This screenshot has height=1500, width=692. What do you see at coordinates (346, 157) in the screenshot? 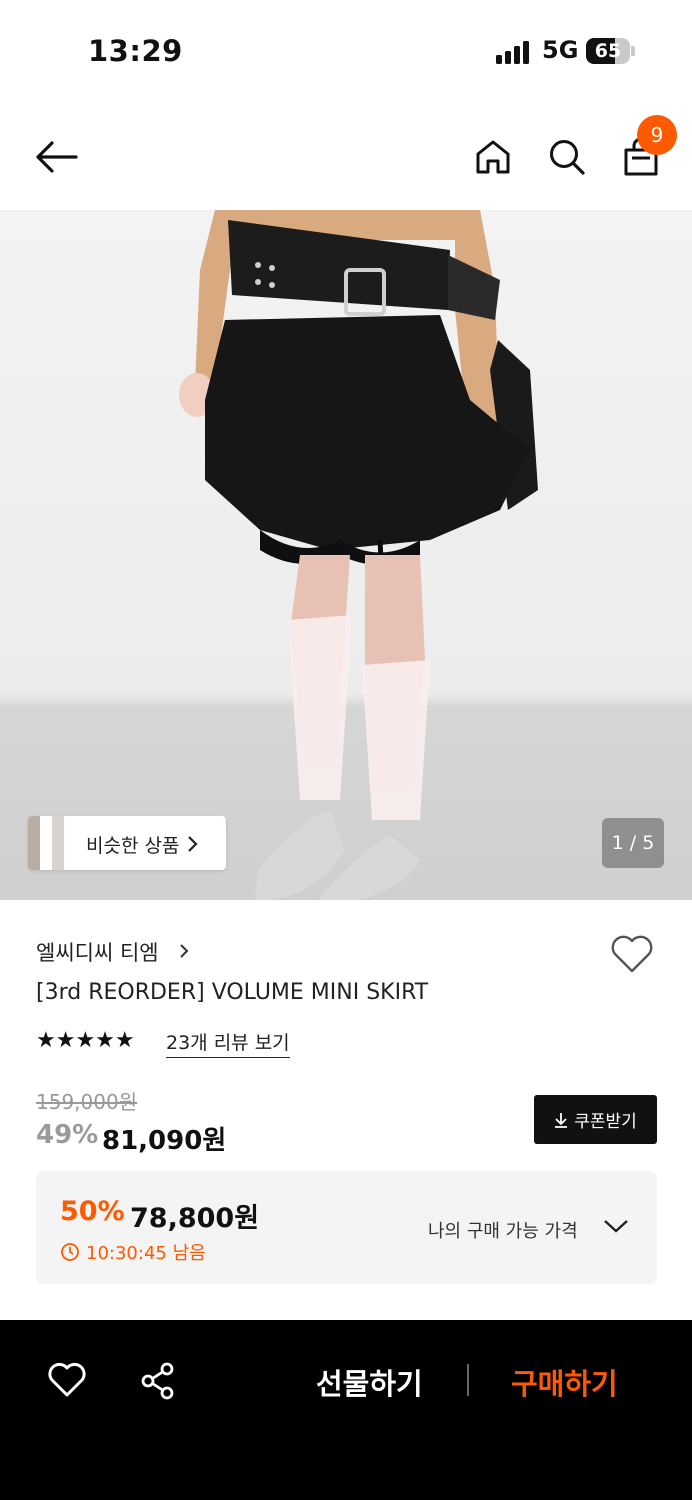
I see `top-nav` at bounding box center [346, 157].